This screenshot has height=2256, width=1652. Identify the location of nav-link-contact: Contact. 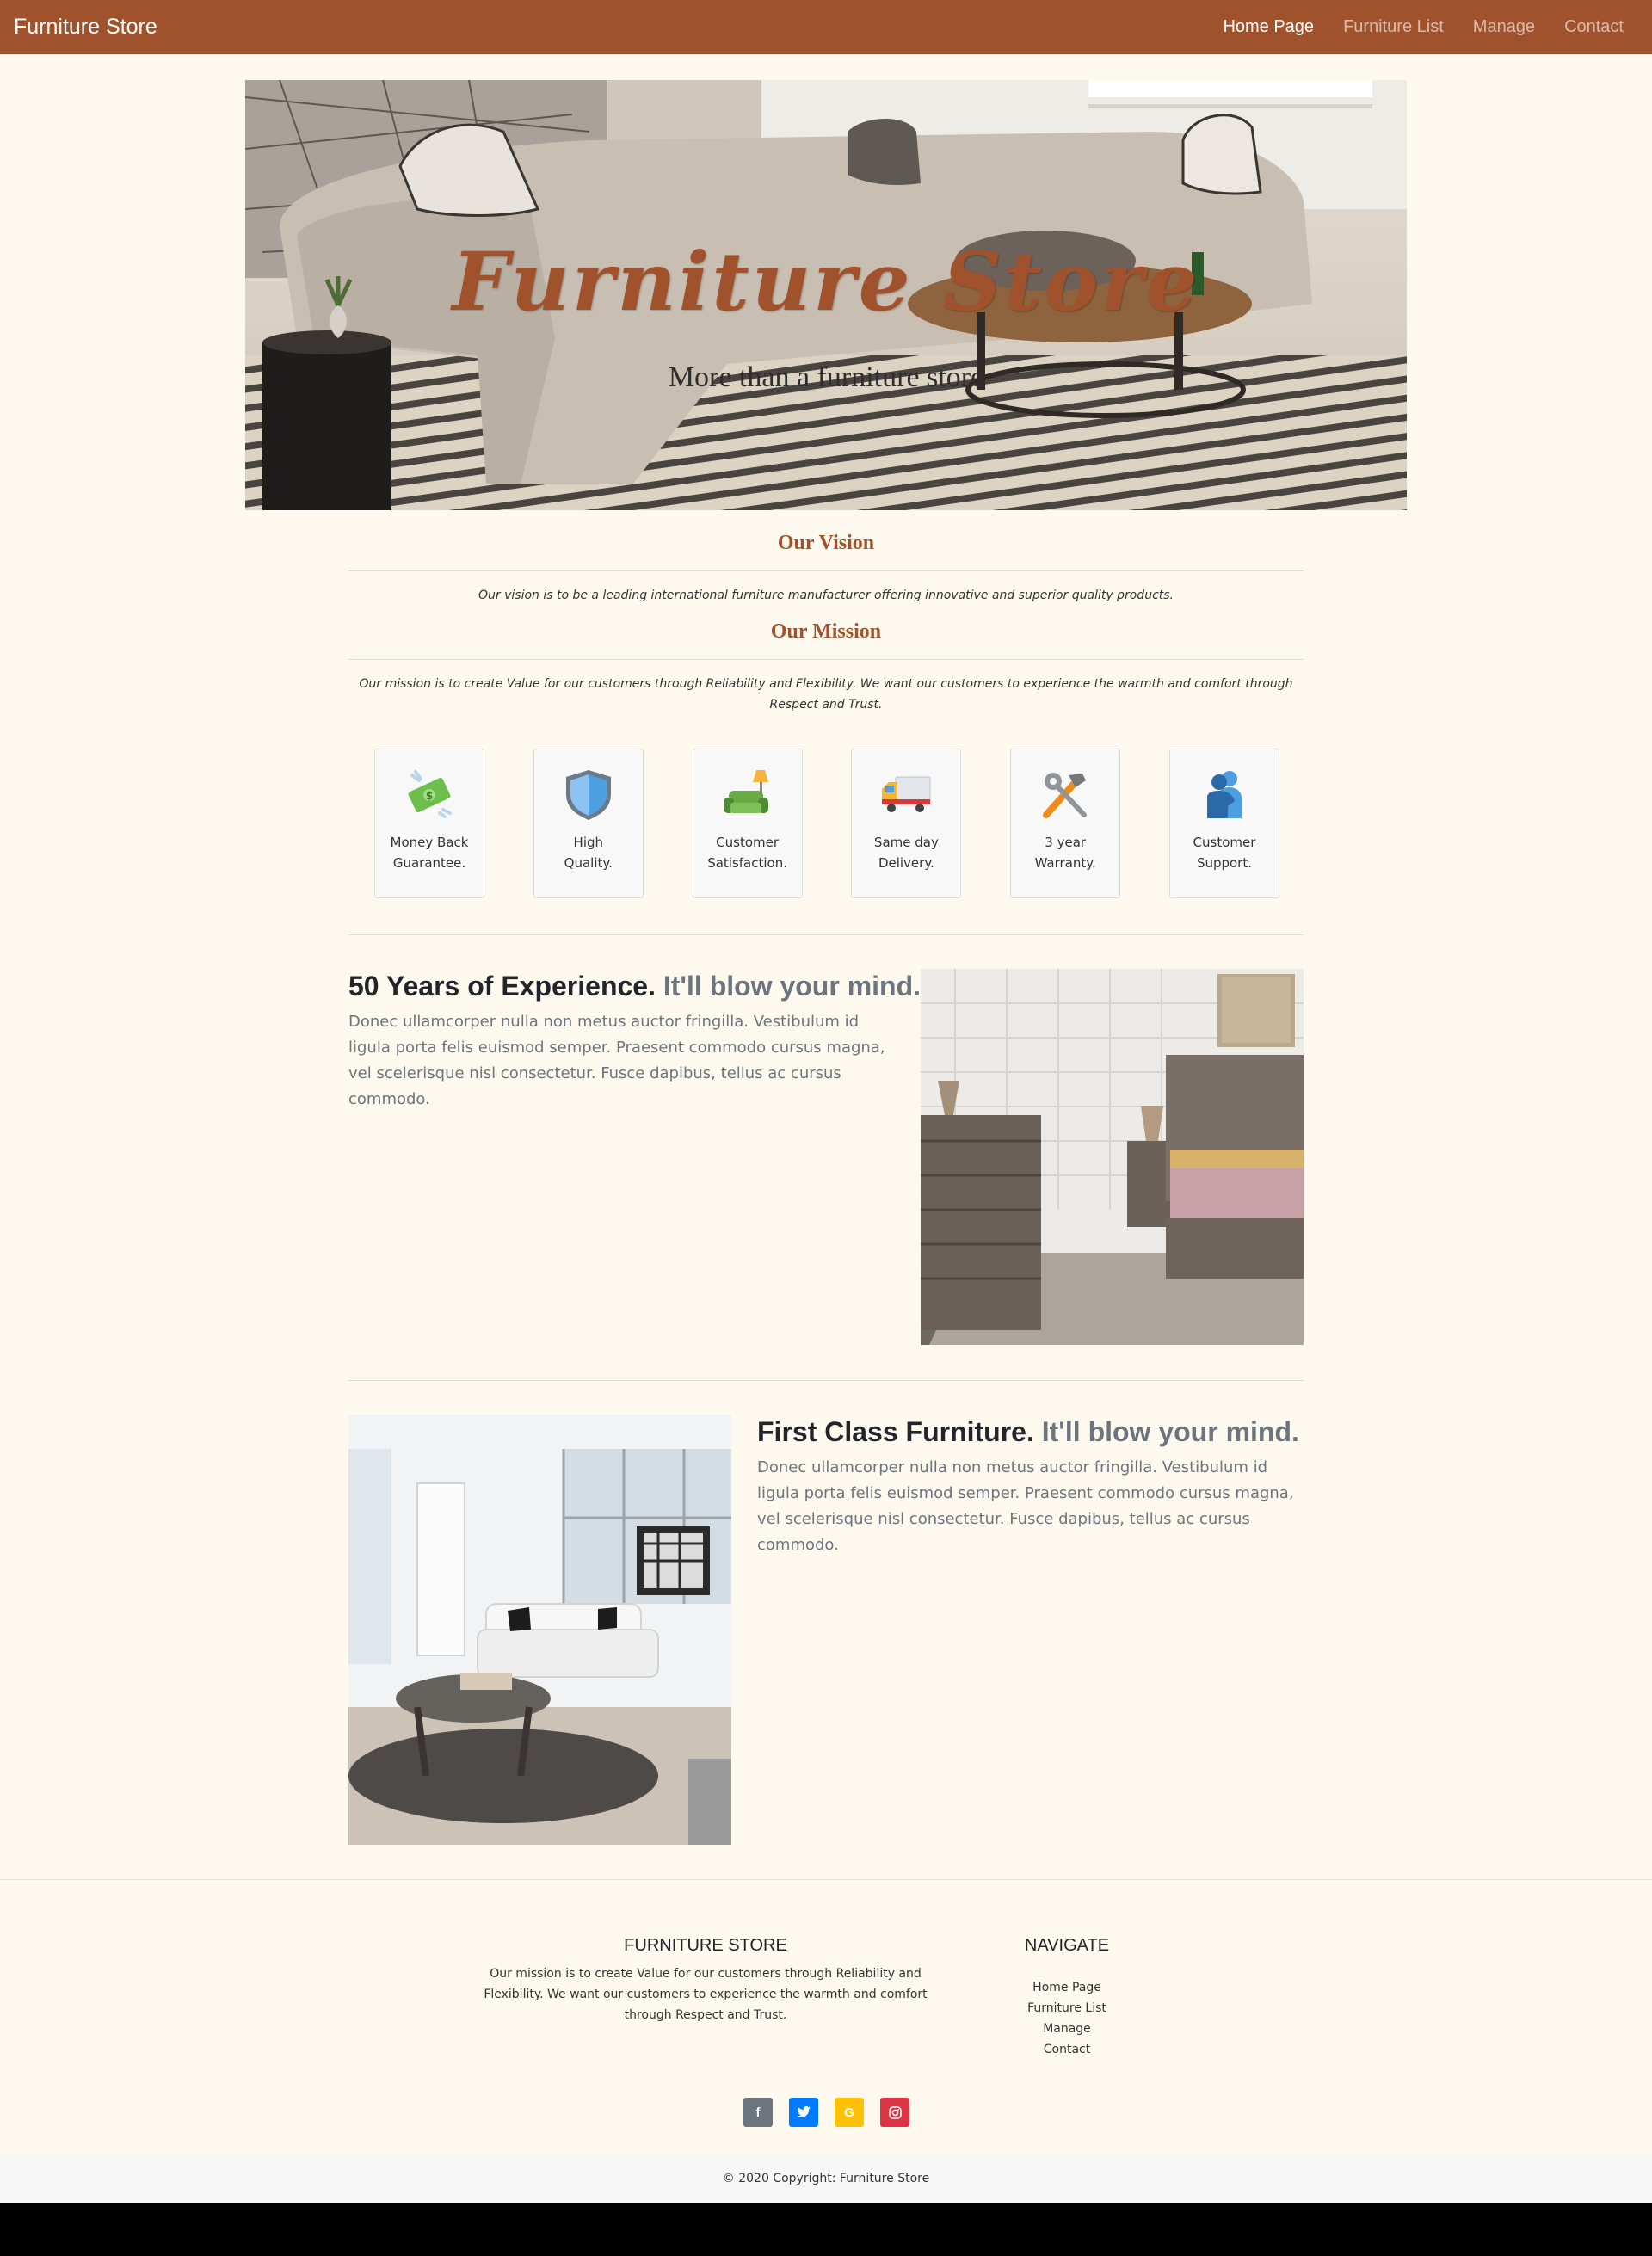
(1594, 27).